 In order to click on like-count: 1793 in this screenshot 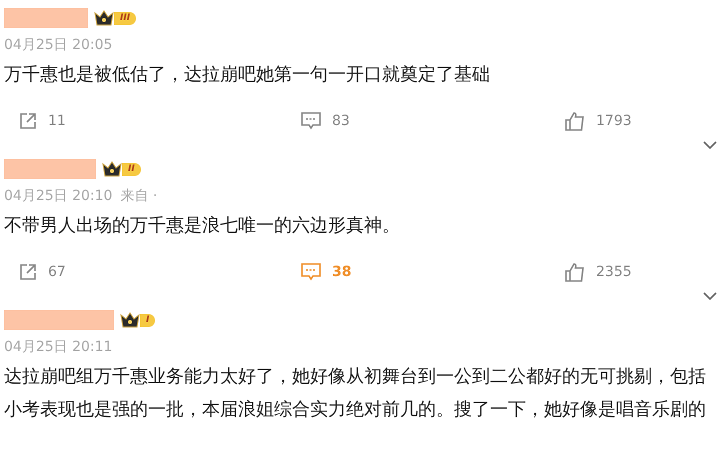, I will do `click(614, 121)`.